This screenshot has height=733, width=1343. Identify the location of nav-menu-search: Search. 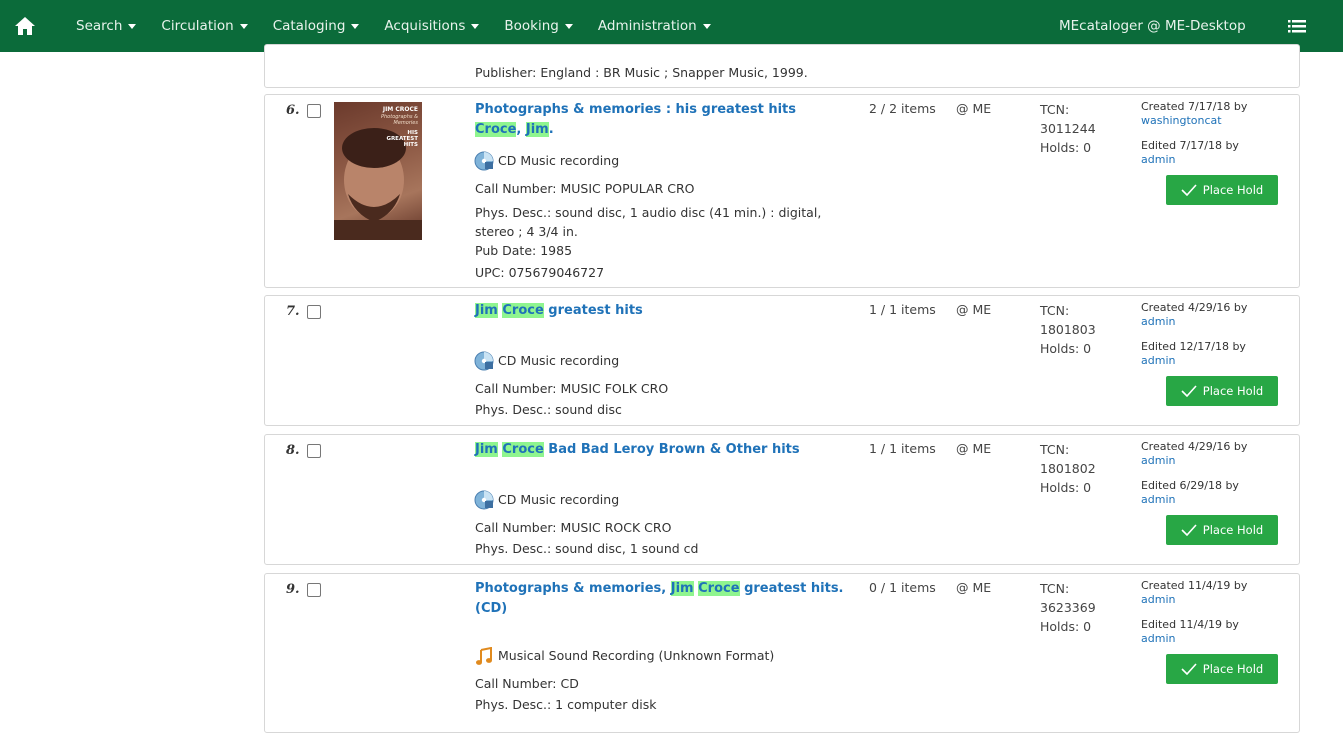
(106, 26).